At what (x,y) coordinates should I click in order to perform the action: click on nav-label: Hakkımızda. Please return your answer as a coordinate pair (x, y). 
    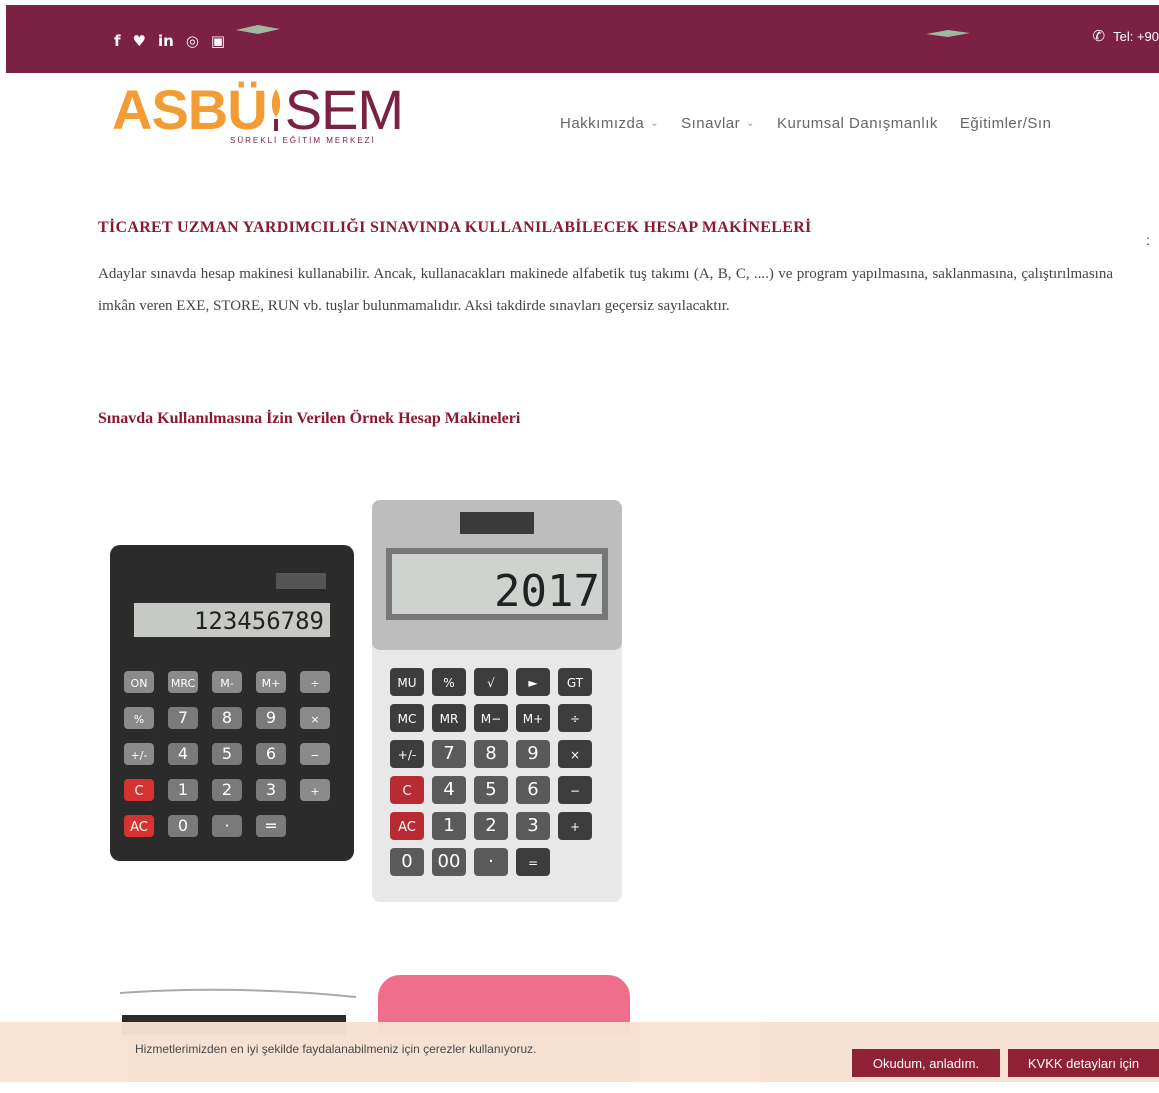
    Looking at the image, I should click on (602, 123).